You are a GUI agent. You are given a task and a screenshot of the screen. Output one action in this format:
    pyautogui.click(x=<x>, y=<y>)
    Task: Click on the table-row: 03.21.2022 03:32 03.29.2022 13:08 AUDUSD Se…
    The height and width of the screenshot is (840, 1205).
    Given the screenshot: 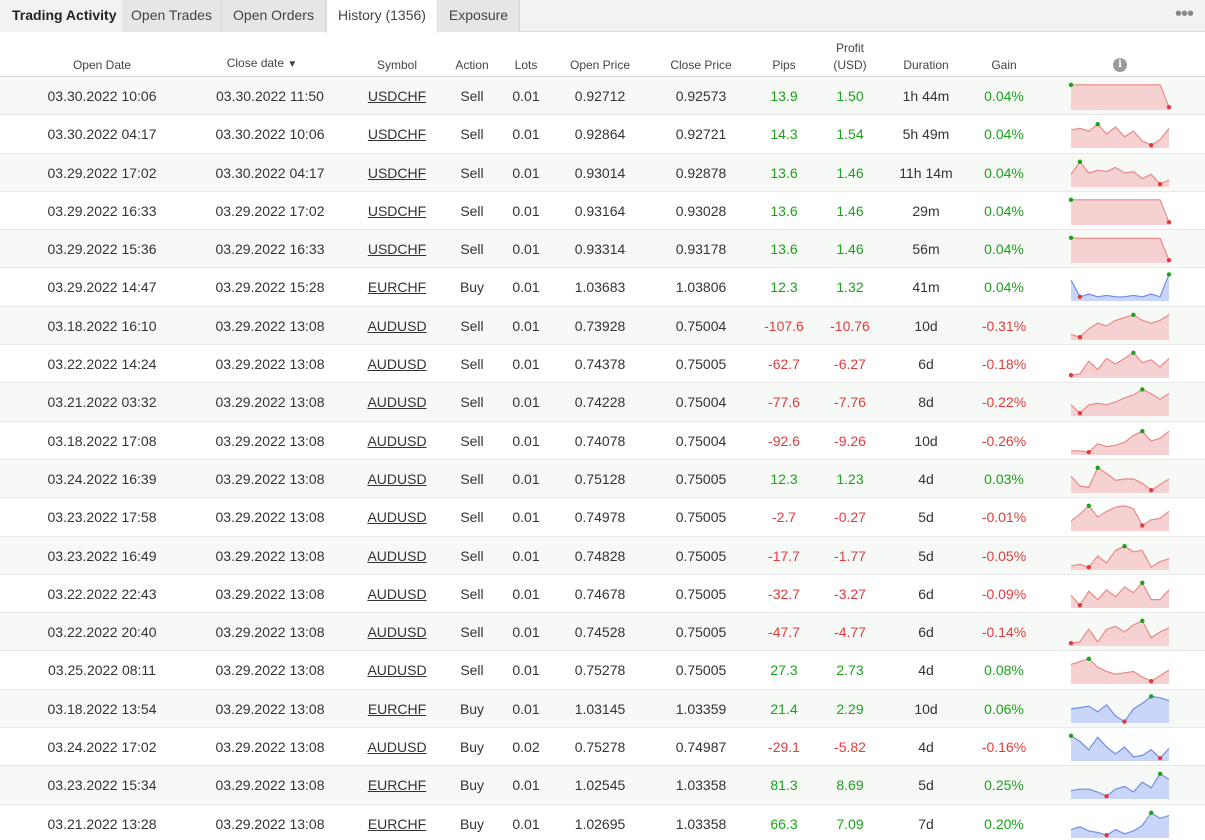 What is the action you would take?
    pyautogui.click(x=602, y=402)
    